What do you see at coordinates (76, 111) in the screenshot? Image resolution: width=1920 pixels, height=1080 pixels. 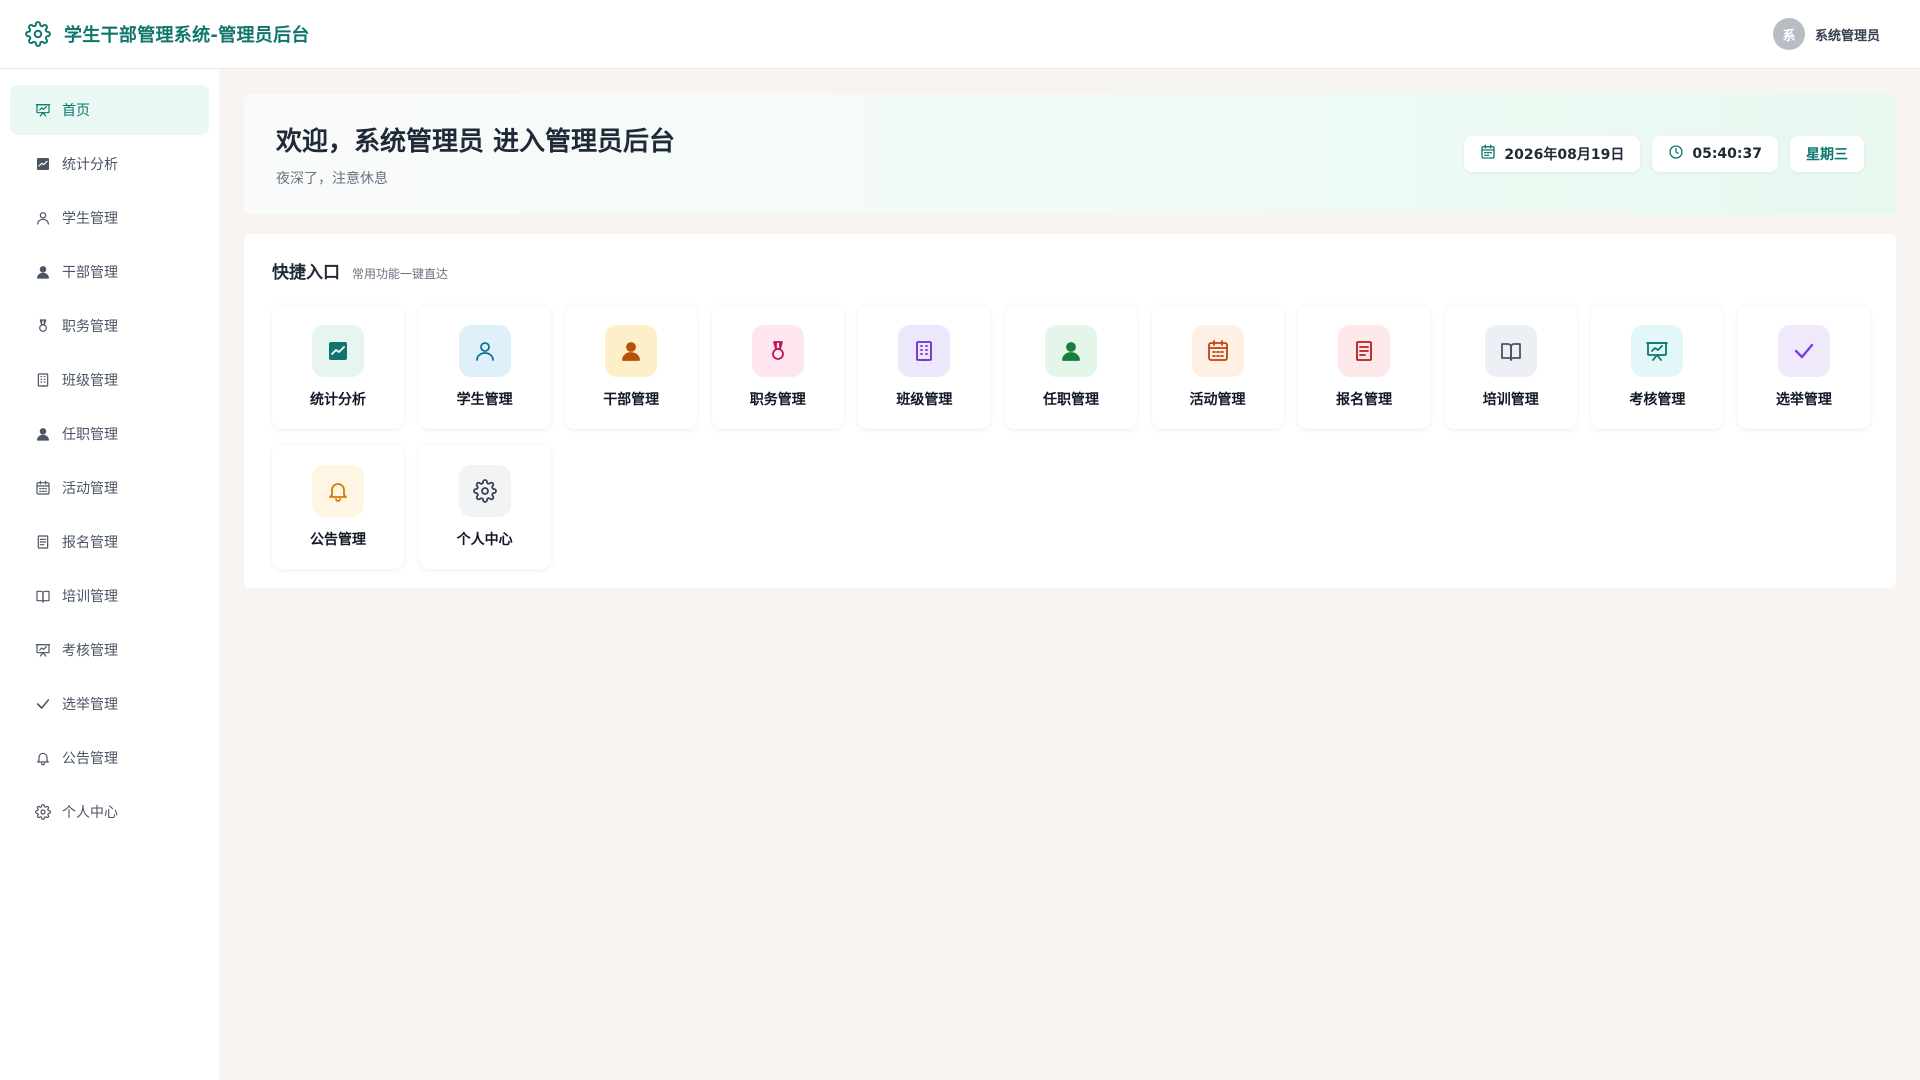 I see `sidebar-item-label: 首页` at bounding box center [76, 111].